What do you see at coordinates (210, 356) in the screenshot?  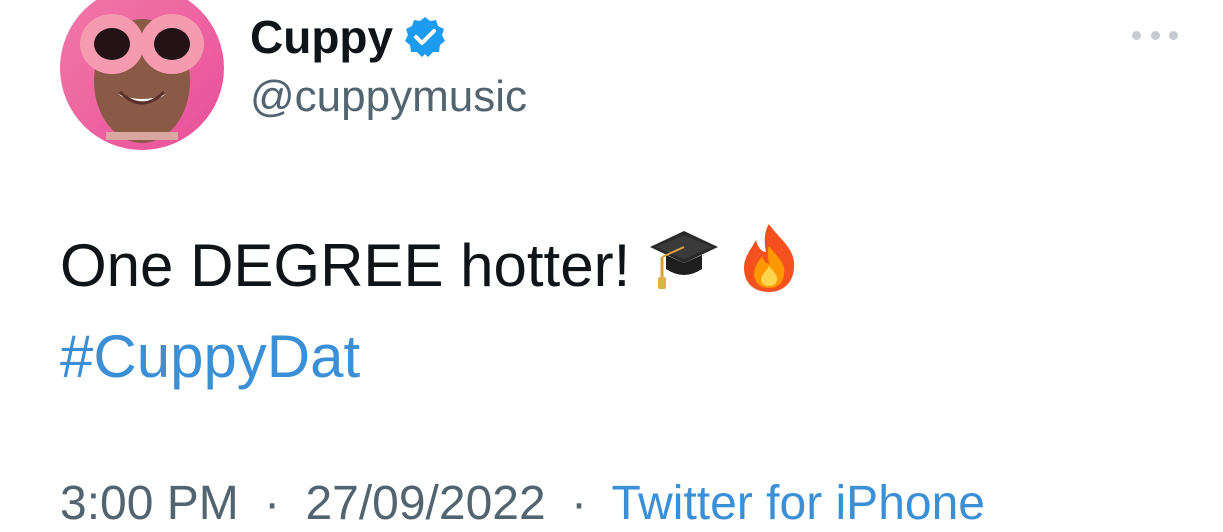 I see `hashtag-link: #CuppyDat` at bounding box center [210, 356].